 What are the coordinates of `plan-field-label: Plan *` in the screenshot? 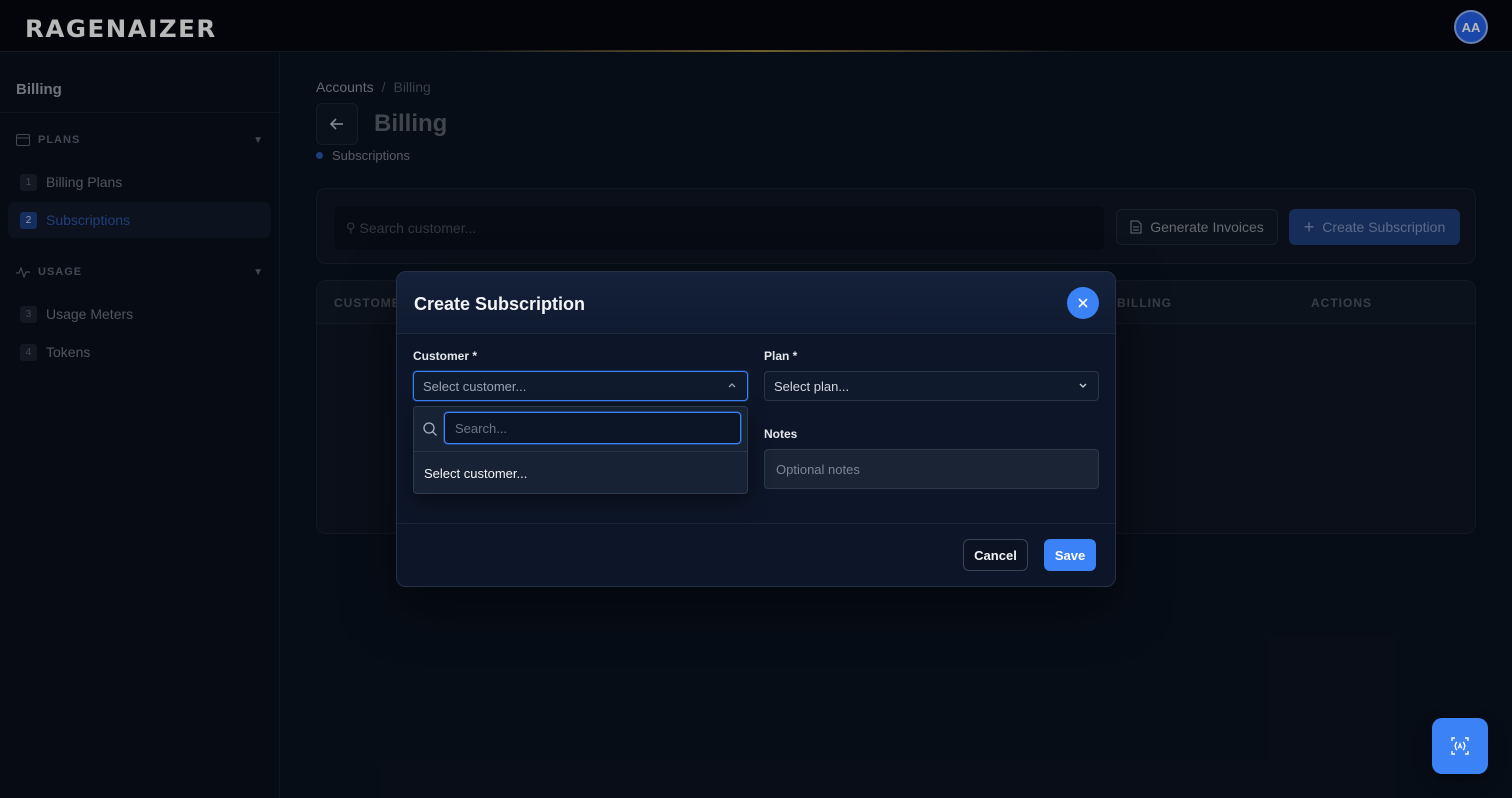 It's located at (781, 356).